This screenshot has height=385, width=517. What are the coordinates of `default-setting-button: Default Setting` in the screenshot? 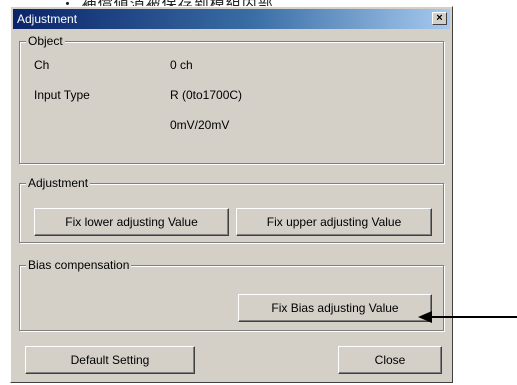 It's located at (110, 360).